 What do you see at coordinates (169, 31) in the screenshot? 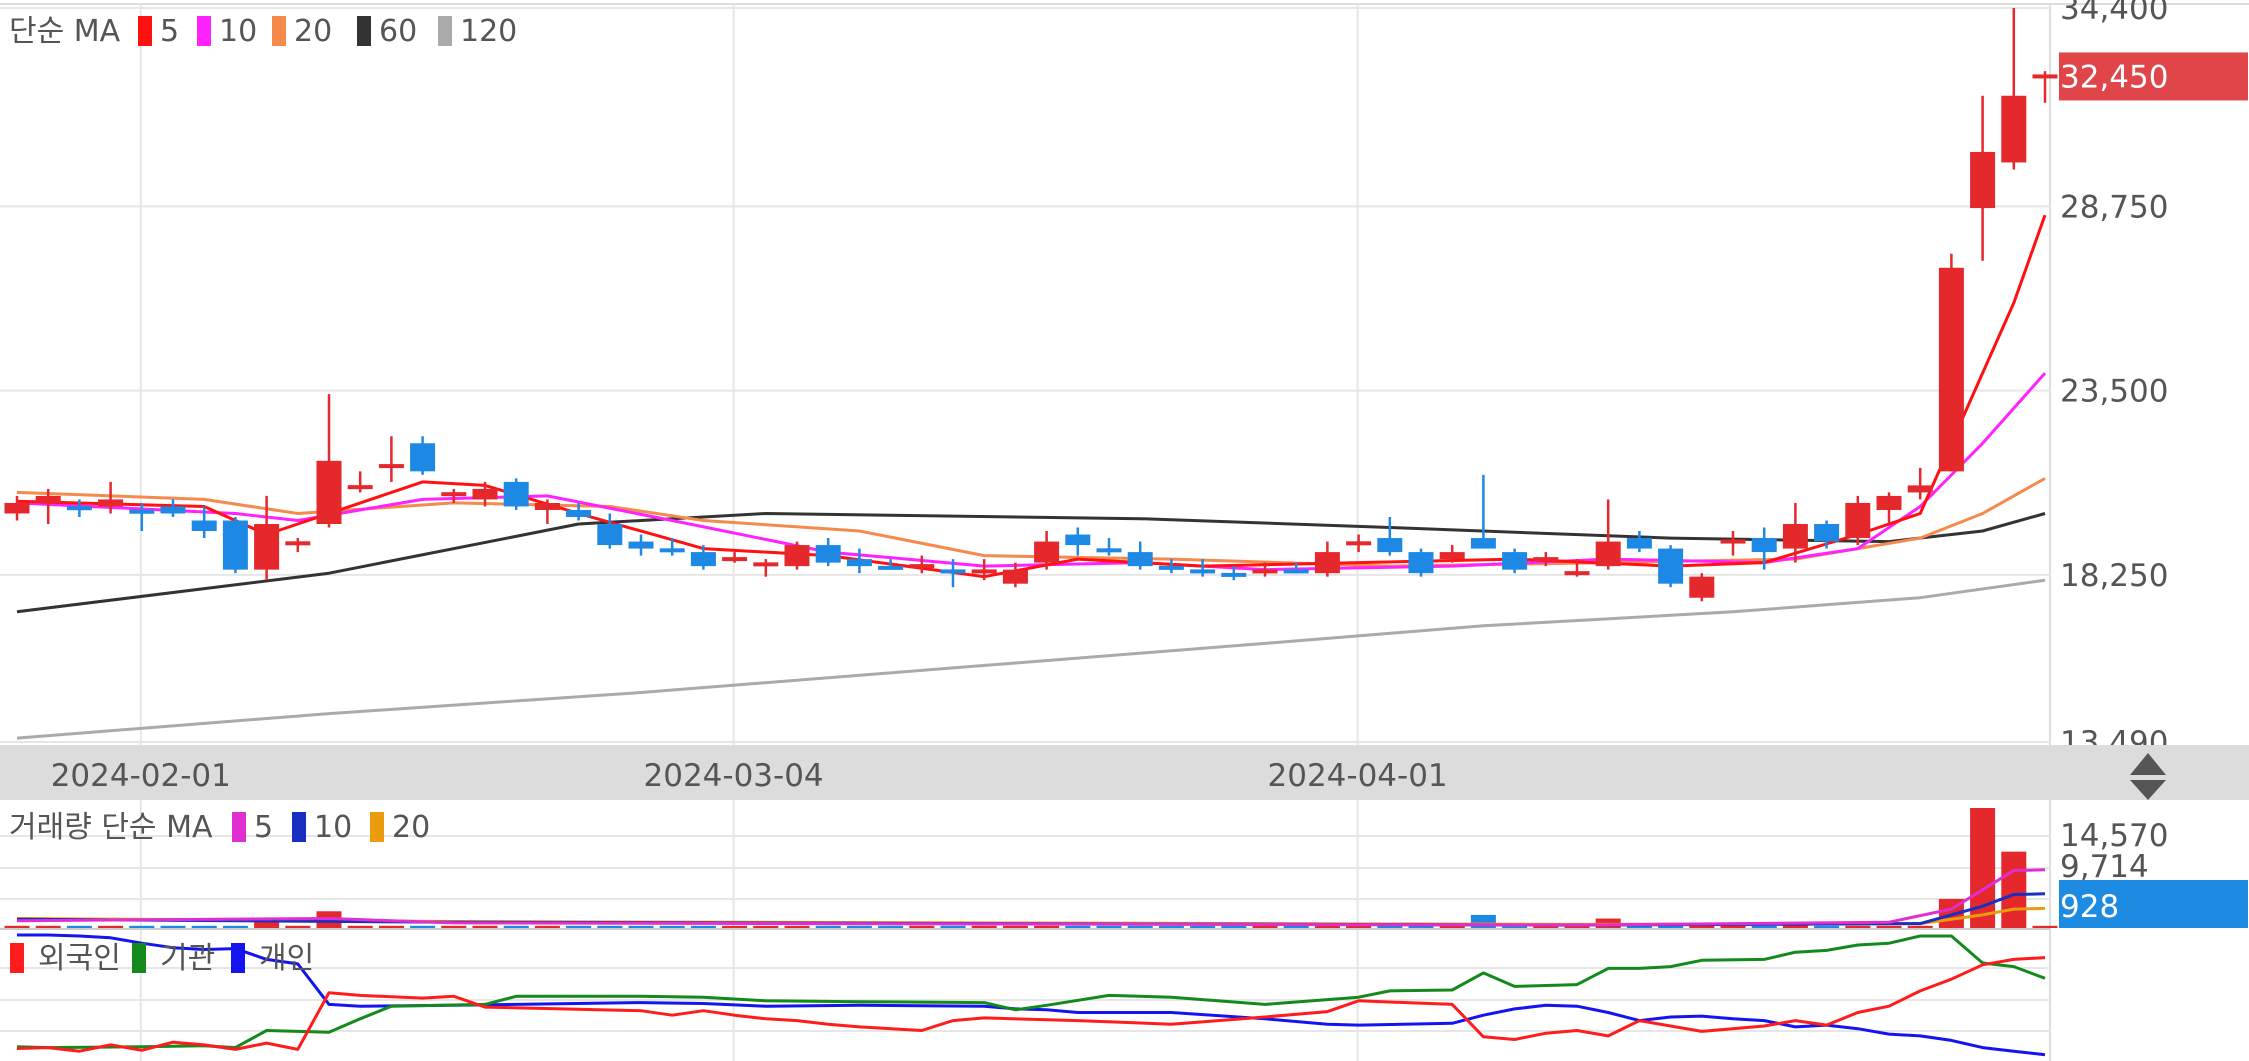
I see `price-legend-item: 5` at bounding box center [169, 31].